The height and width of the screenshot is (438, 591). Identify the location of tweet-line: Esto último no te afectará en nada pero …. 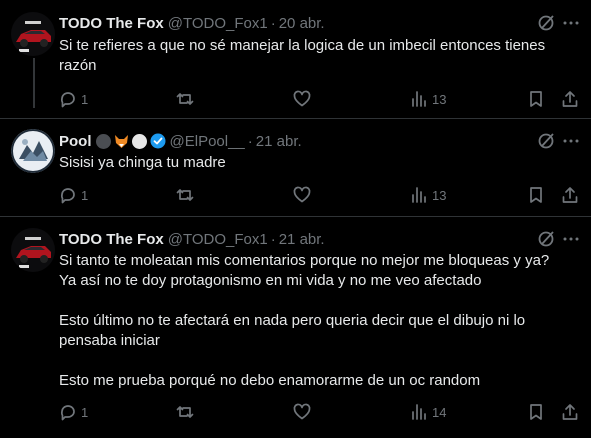
(292, 320).